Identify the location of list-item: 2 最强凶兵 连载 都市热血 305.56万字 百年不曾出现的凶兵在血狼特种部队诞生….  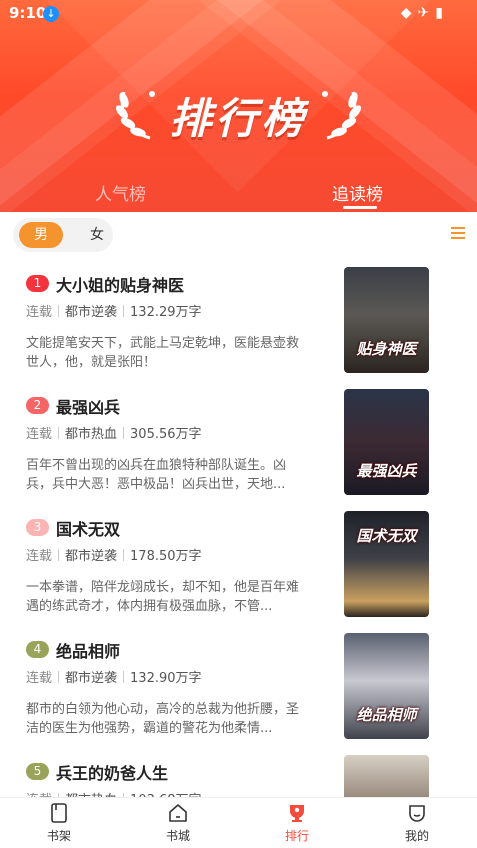
(238, 450).